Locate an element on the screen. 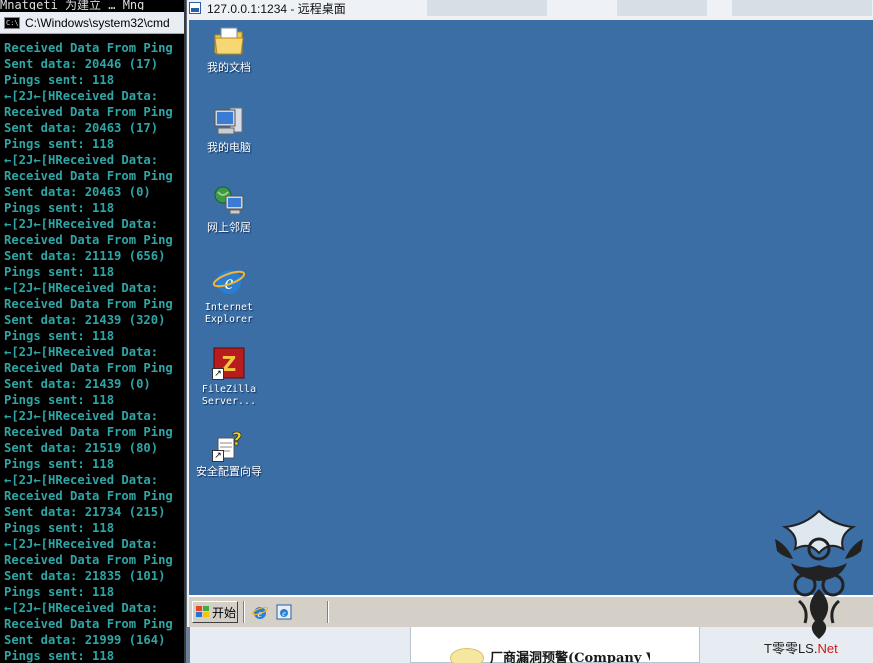 This screenshot has height=663, width=873. icon-label: 网上邻居 is located at coordinates (229, 227).